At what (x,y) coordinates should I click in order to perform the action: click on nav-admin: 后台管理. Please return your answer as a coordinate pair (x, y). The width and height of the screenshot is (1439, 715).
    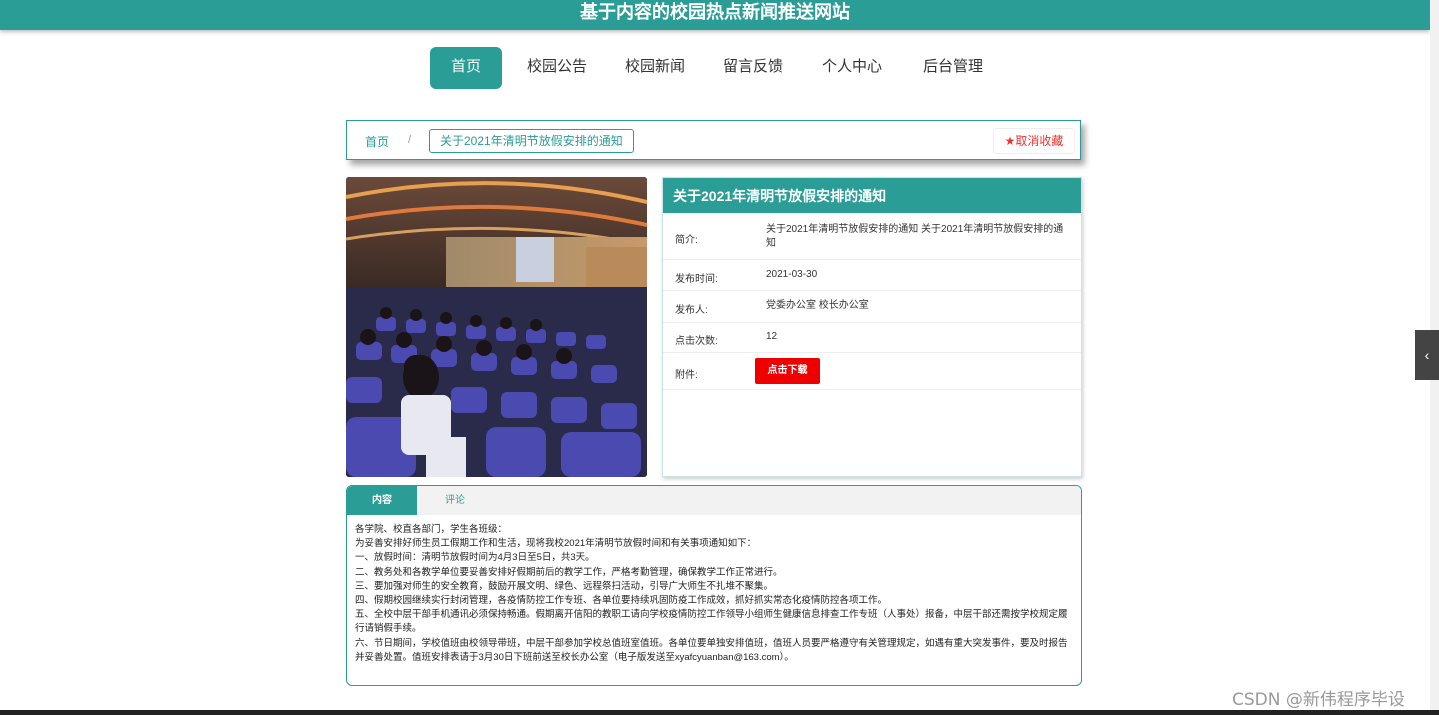
    Looking at the image, I should click on (953, 68).